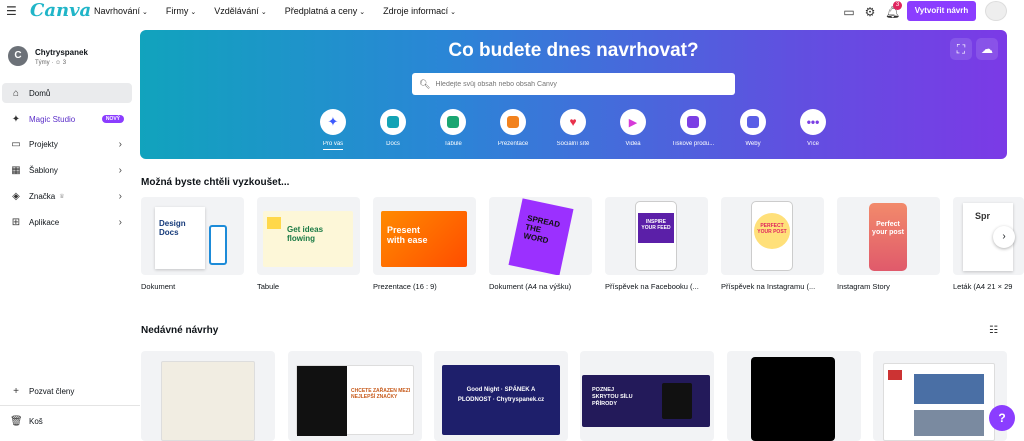 Image resolution: width=1024 pixels, height=441 pixels. I want to click on presentation-icon, so click(513, 122).